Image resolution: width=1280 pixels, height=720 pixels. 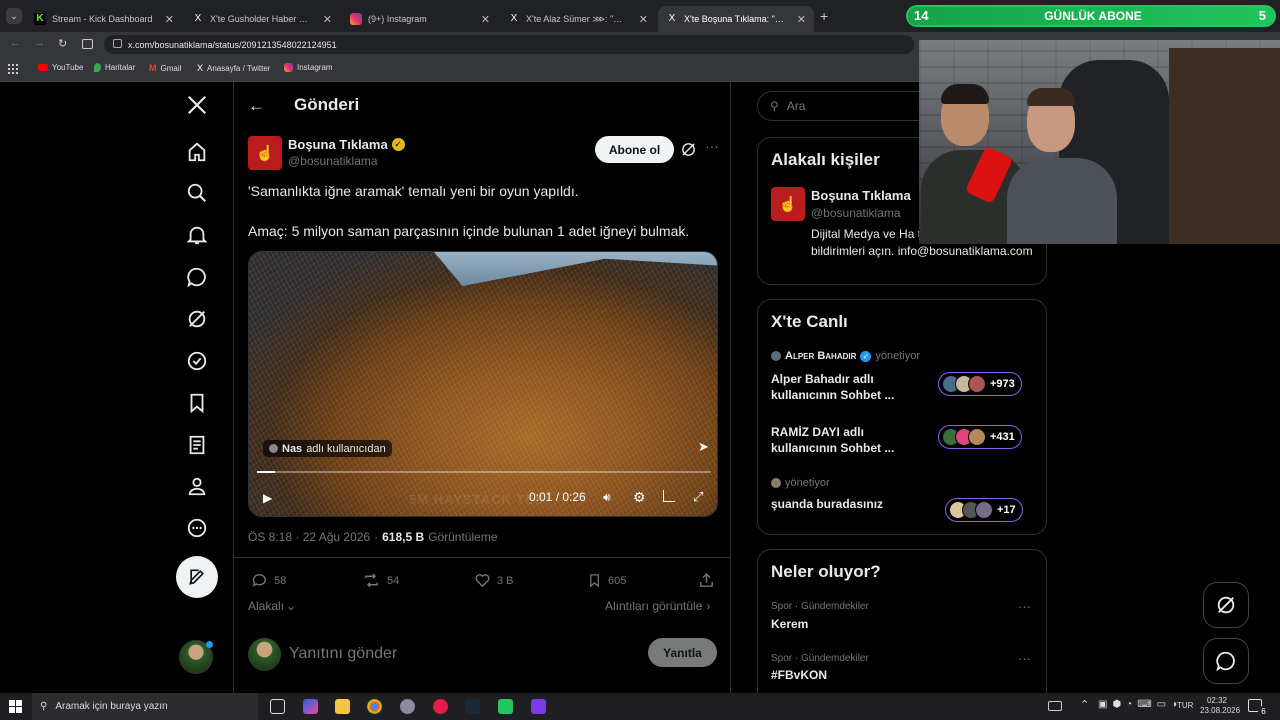 I want to click on app-icon, so click(x=407, y=706).